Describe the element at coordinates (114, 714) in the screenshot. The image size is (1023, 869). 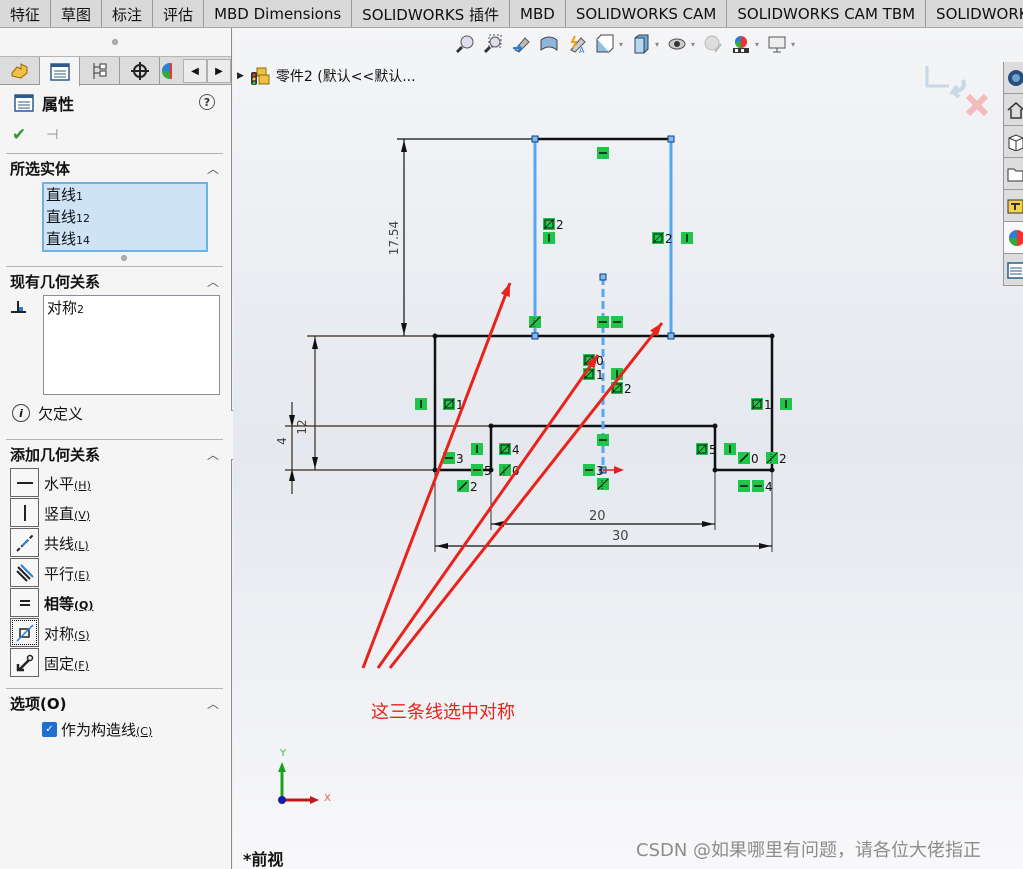
I see `options-section: 选项(O) ︿ ✓ 作为构造线(C)` at that location.